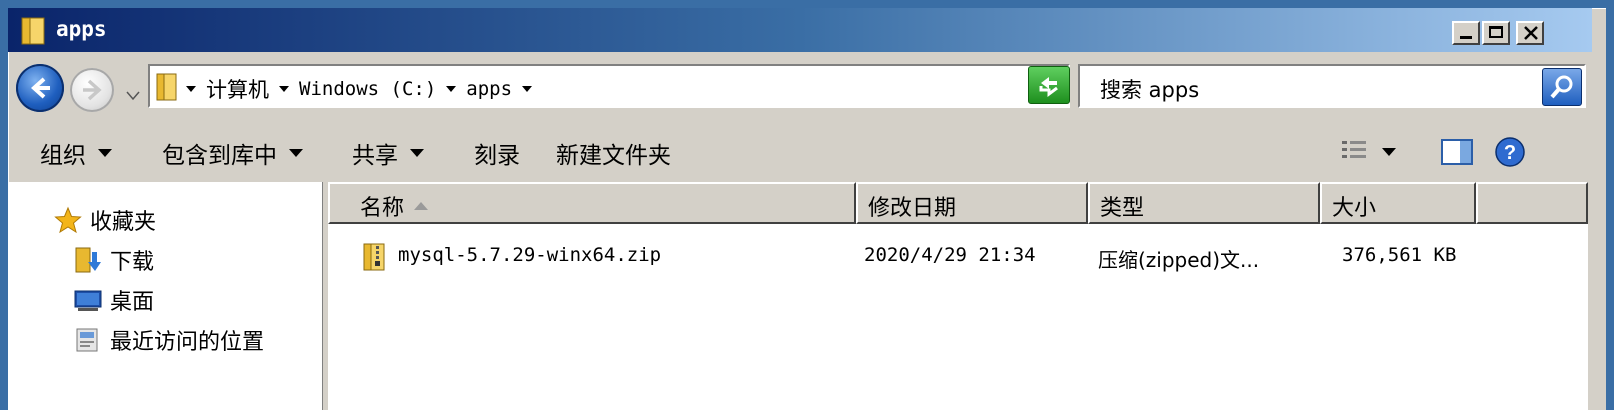  I want to click on breadcrumb: 计算机 Windows (C:) apps, so click(359, 89).